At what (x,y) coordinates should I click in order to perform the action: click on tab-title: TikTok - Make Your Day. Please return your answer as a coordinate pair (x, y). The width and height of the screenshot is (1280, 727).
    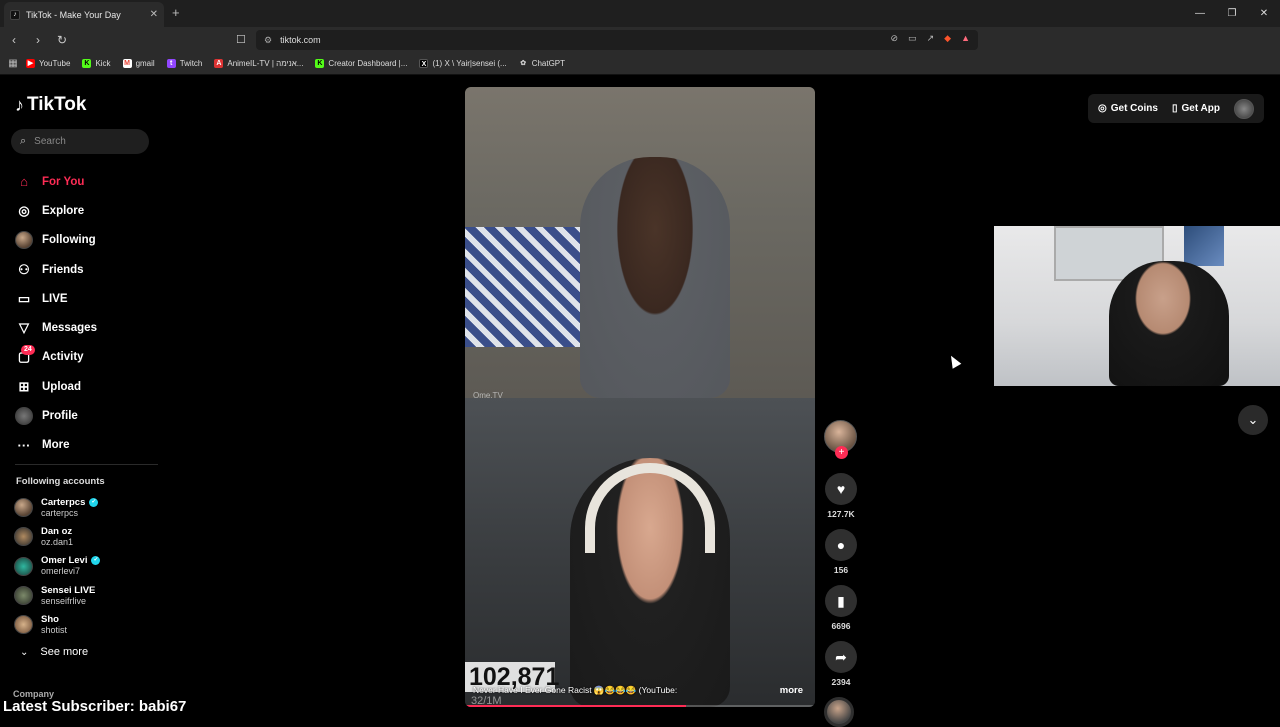
    Looking at the image, I should click on (73, 14).